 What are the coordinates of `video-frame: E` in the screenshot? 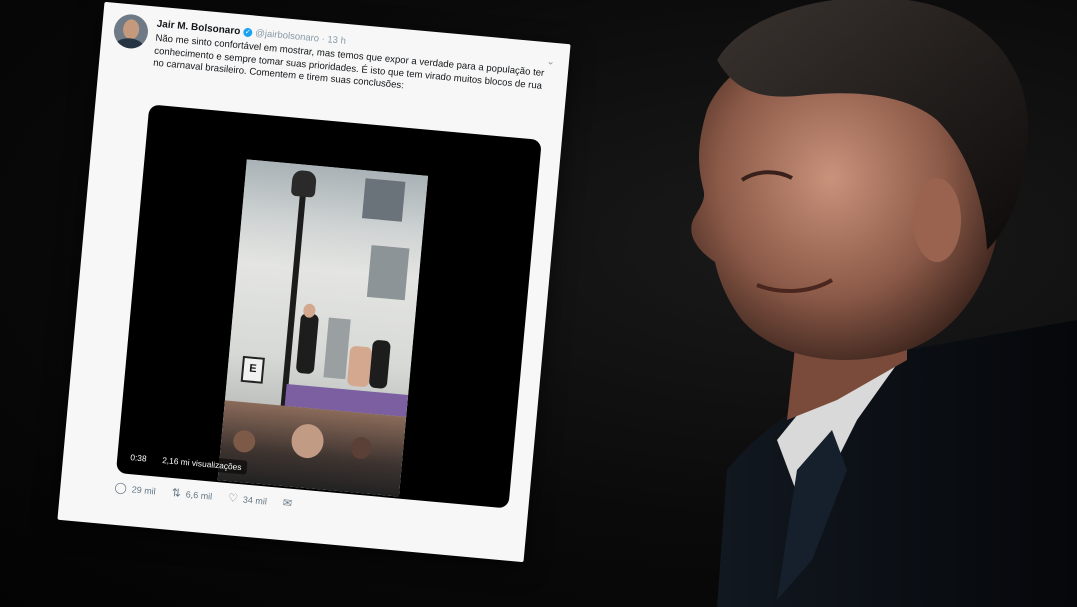 It's located at (323, 328).